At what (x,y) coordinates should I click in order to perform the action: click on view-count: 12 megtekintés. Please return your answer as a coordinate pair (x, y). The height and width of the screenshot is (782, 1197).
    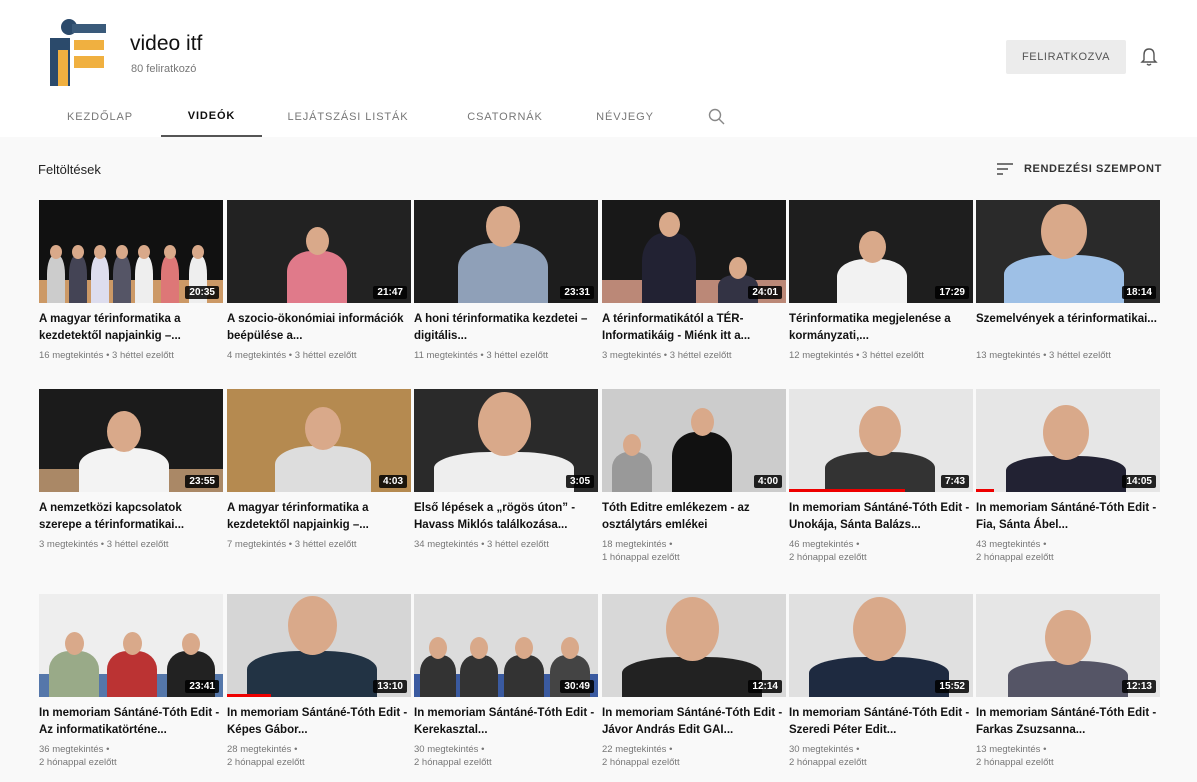
    Looking at the image, I should click on (821, 355).